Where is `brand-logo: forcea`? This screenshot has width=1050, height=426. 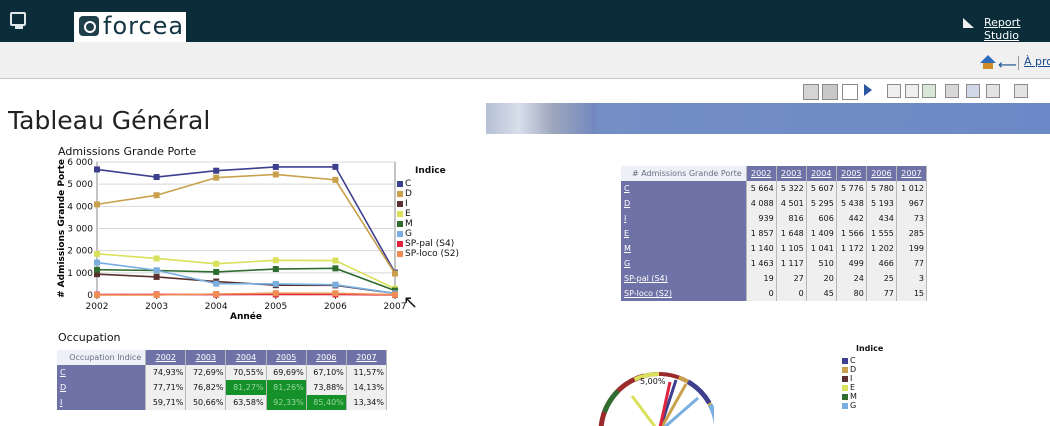
brand-logo: forcea is located at coordinates (130, 27).